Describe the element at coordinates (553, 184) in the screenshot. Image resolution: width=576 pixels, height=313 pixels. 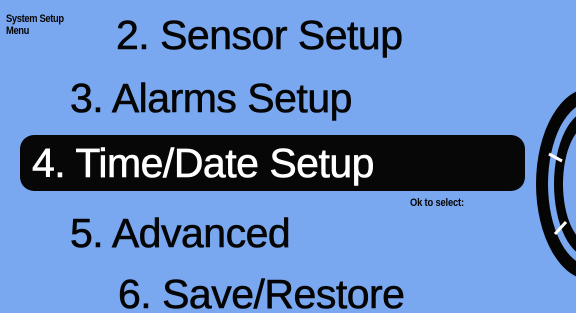
I see `rotary-knob-icon` at that location.